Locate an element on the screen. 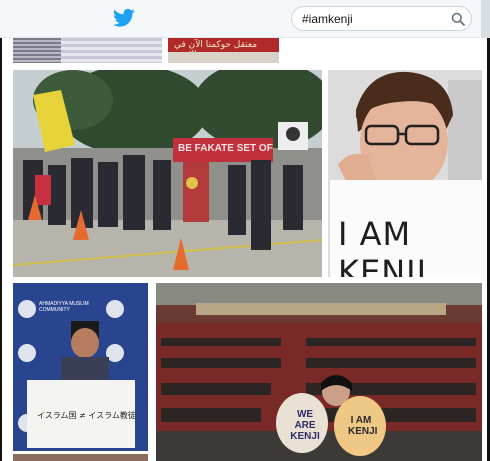  media-tile-kenji-selfie: I AM KENJI is located at coordinates (405, 173).